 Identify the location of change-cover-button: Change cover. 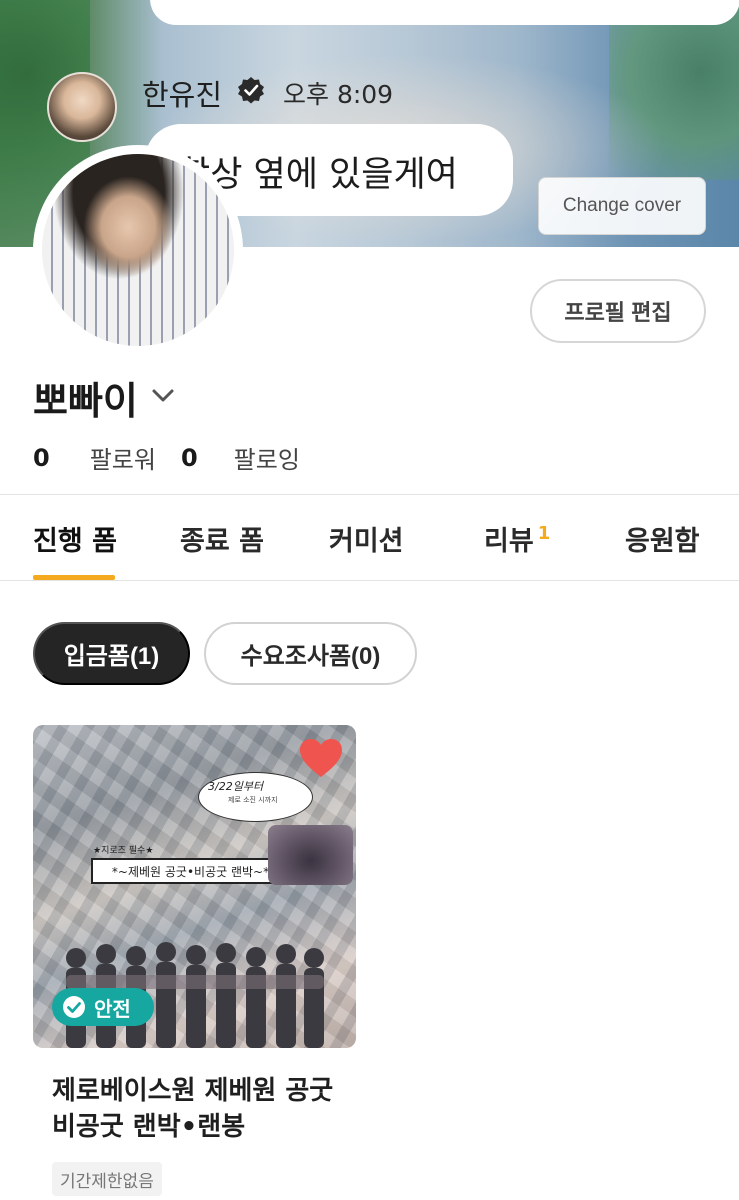
(622, 206).